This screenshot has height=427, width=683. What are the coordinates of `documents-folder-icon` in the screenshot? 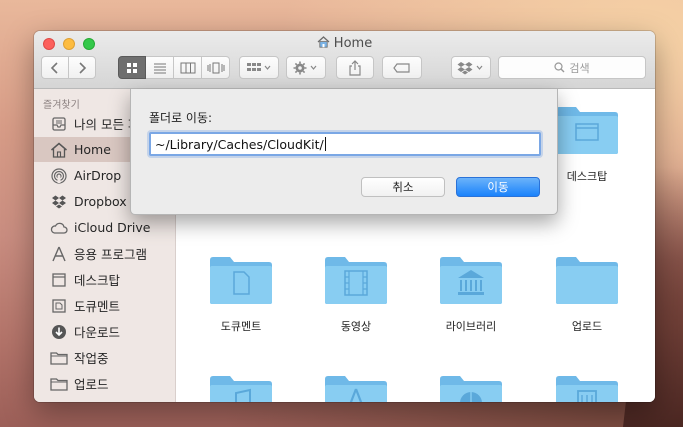 It's located at (241, 280).